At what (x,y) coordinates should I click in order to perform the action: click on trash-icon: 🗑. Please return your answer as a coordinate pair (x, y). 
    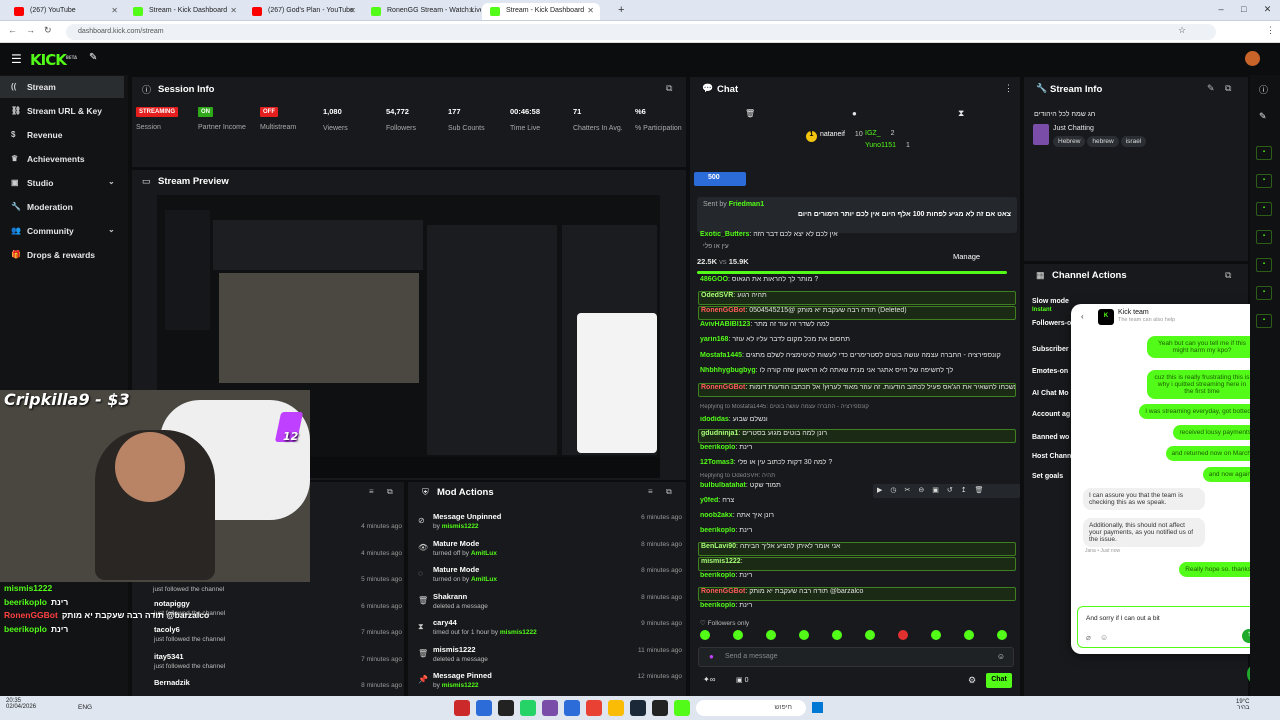
    Looking at the image, I should click on (750, 113).